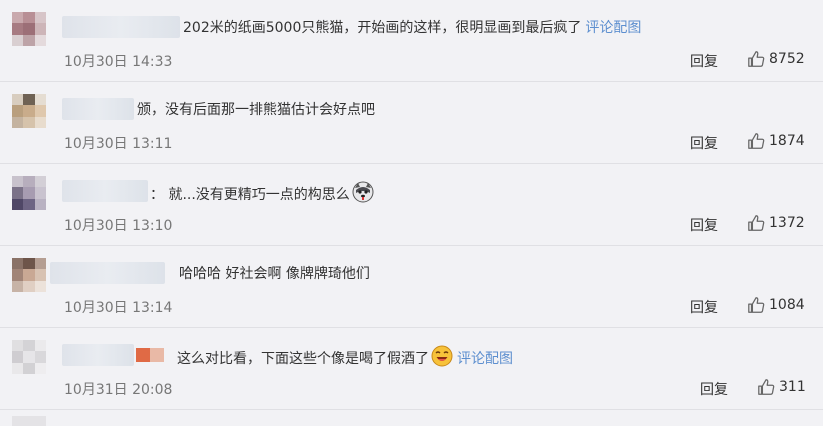 The image size is (823, 426). I want to click on comment-body: ： 就...没有更精巧一点的构思么, so click(250, 195).